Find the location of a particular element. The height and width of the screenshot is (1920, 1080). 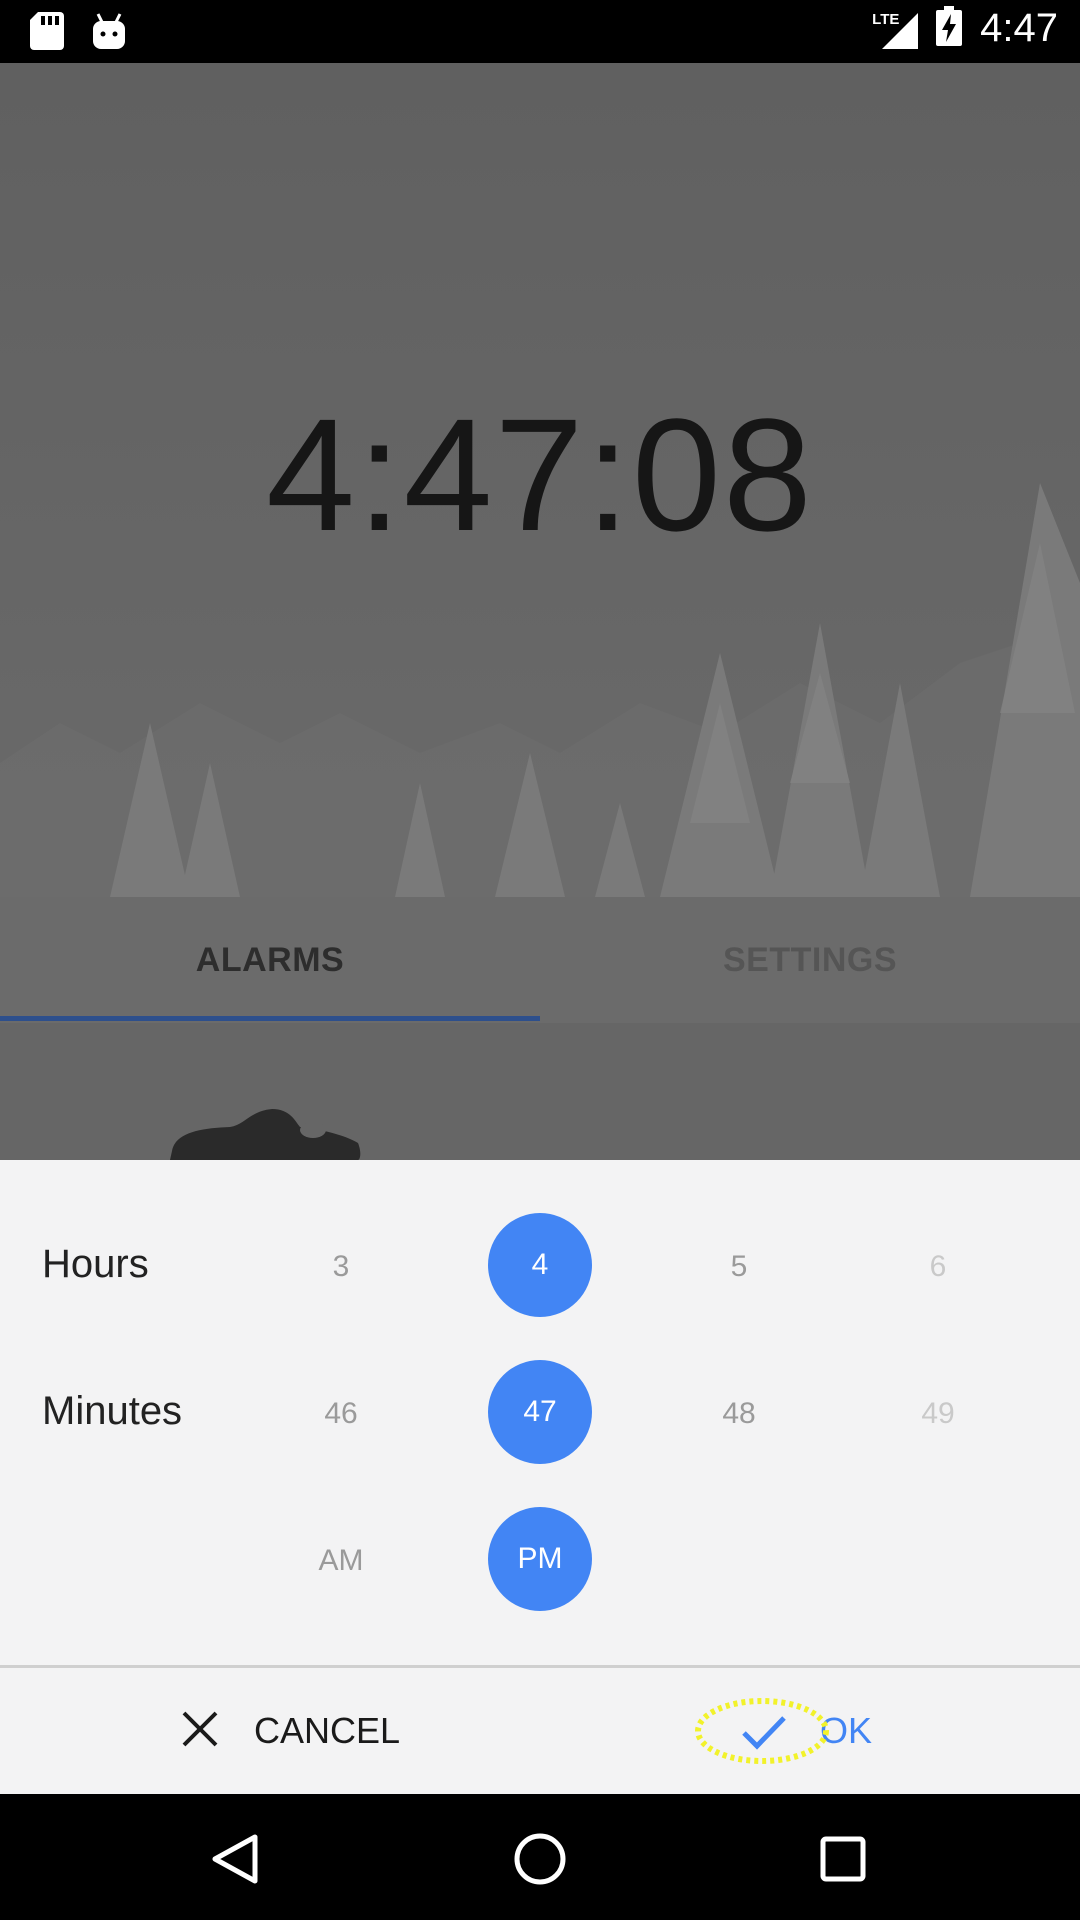

ok-button: OK is located at coordinates (783, 1731).